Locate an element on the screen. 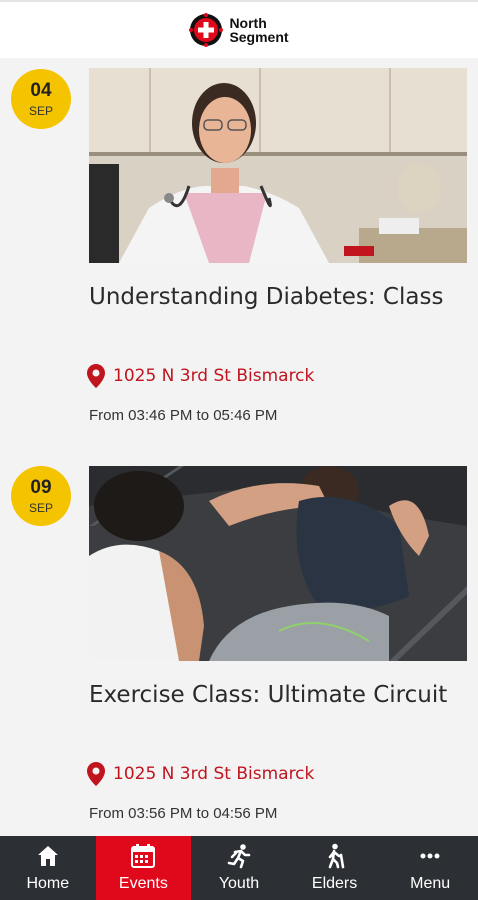  tab-elders: Elders is located at coordinates (335, 868).